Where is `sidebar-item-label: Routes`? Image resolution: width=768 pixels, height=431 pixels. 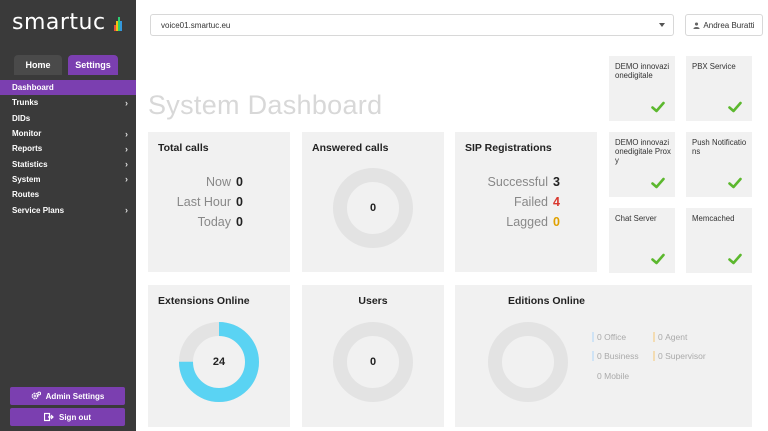
sidebar-item-label: Routes is located at coordinates (26, 195).